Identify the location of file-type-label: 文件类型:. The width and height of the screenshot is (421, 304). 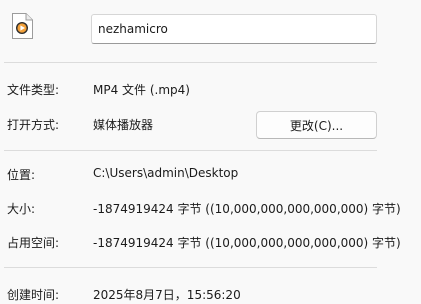
(33, 90).